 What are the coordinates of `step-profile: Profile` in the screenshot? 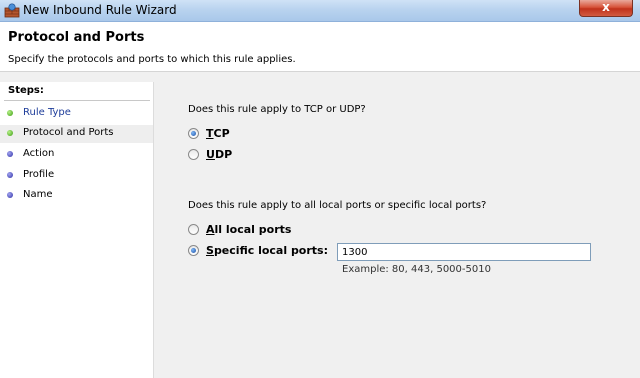 It's located at (76, 176).